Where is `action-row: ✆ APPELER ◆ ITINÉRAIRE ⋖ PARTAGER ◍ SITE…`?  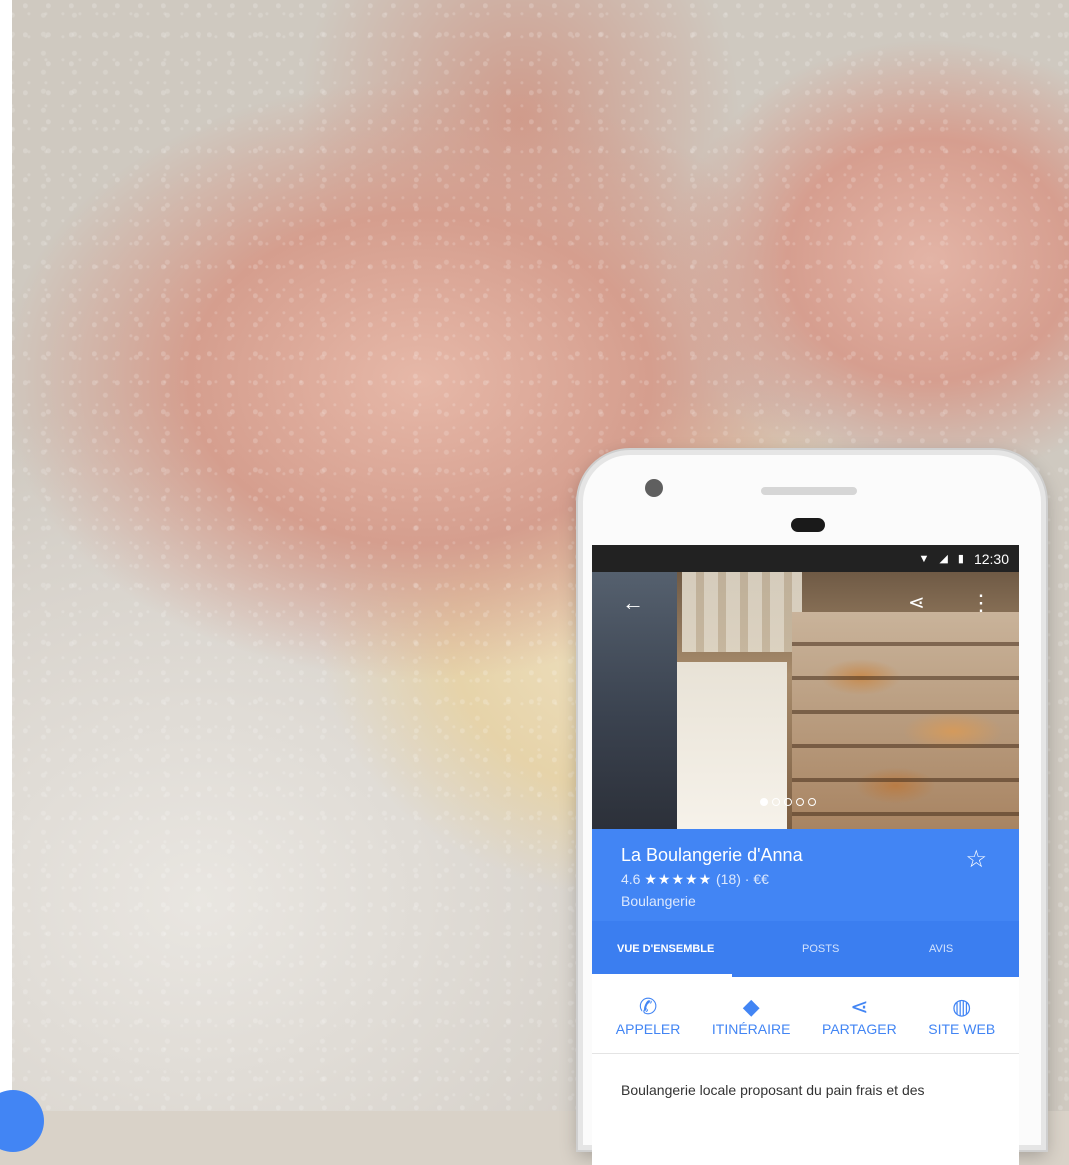 action-row: ✆ APPELER ◆ ITINÉRAIRE ⋖ PARTAGER ◍ SITE… is located at coordinates (805, 1015).